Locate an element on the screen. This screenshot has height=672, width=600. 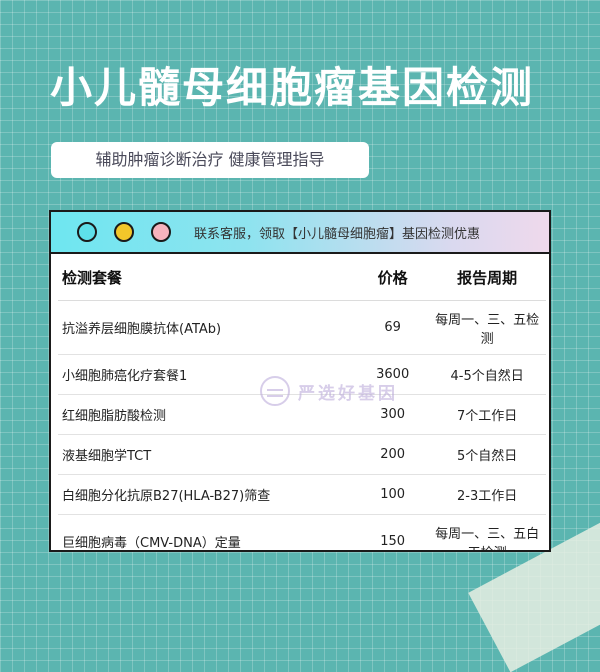
table-header-row: 检测套餐 价格 报告周期 is located at coordinates (302, 277).